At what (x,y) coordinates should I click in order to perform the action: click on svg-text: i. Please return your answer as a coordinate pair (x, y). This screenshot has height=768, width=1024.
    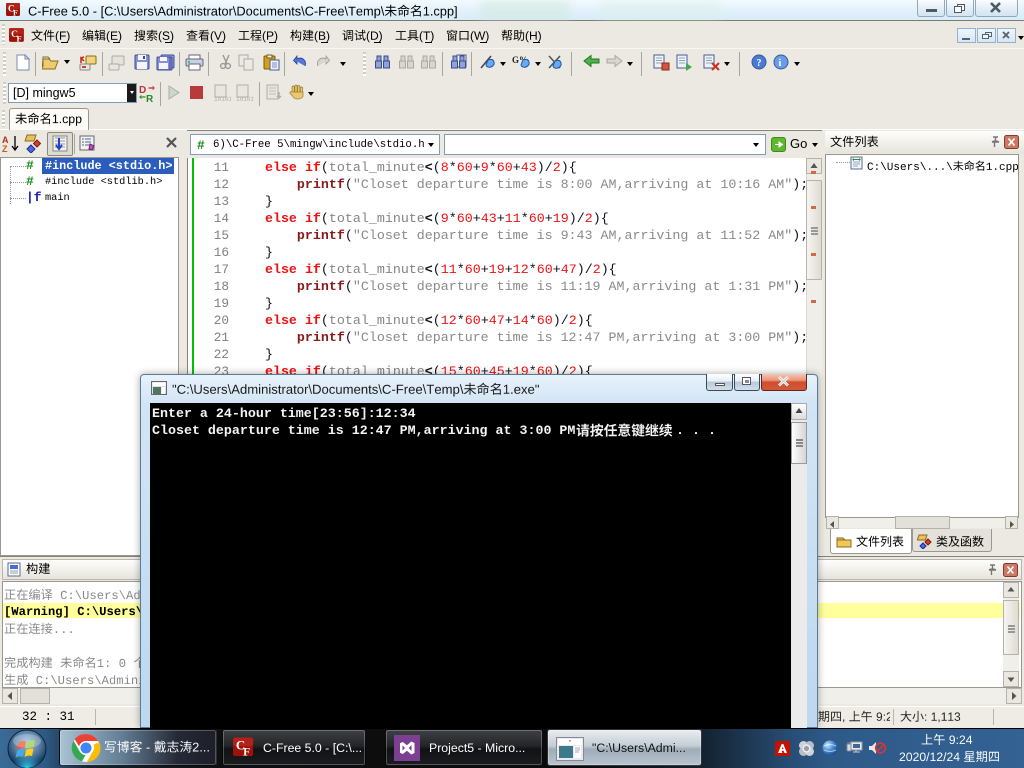
    Looking at the image, I should click on (780, 63).